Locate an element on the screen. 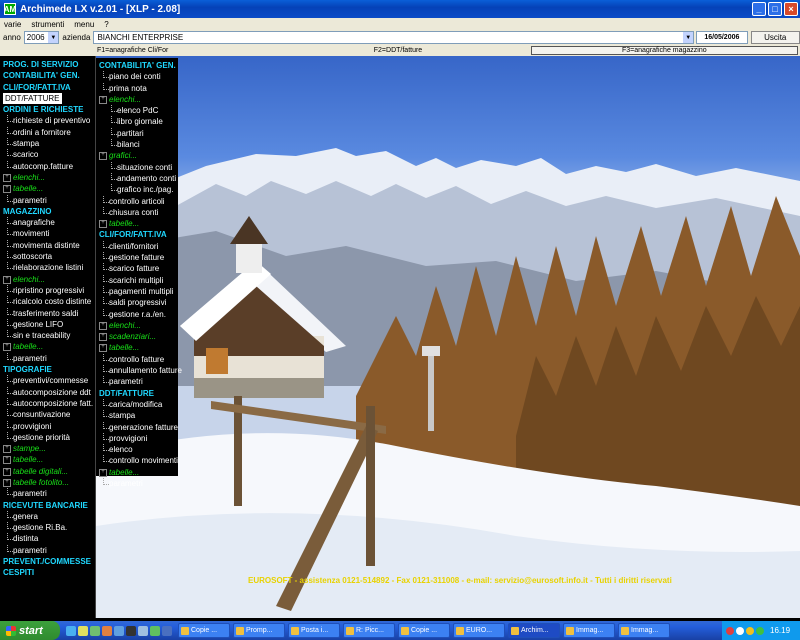 This screenshot has width=800, height=640. sub-tree-item-elenco: elenco is located at coordinates (137, 449).